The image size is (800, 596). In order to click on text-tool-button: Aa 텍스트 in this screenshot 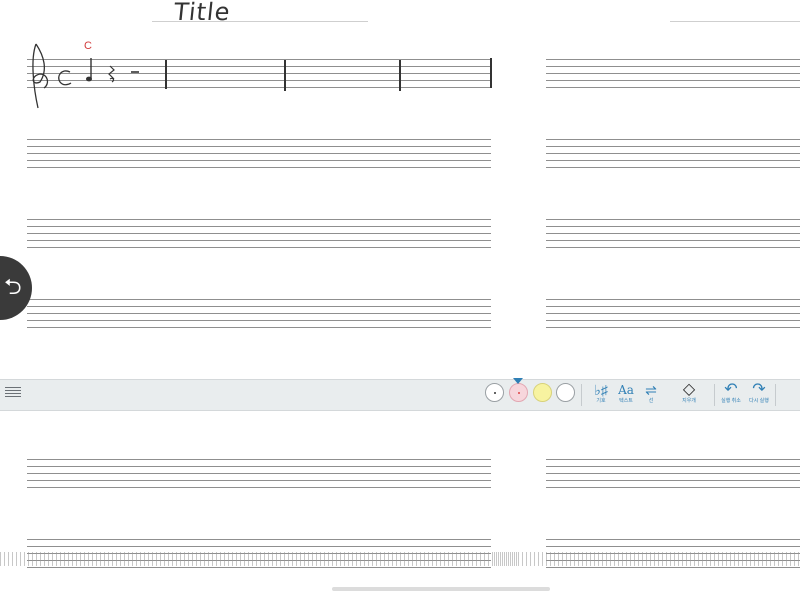, I will do `click(626, 395)`.